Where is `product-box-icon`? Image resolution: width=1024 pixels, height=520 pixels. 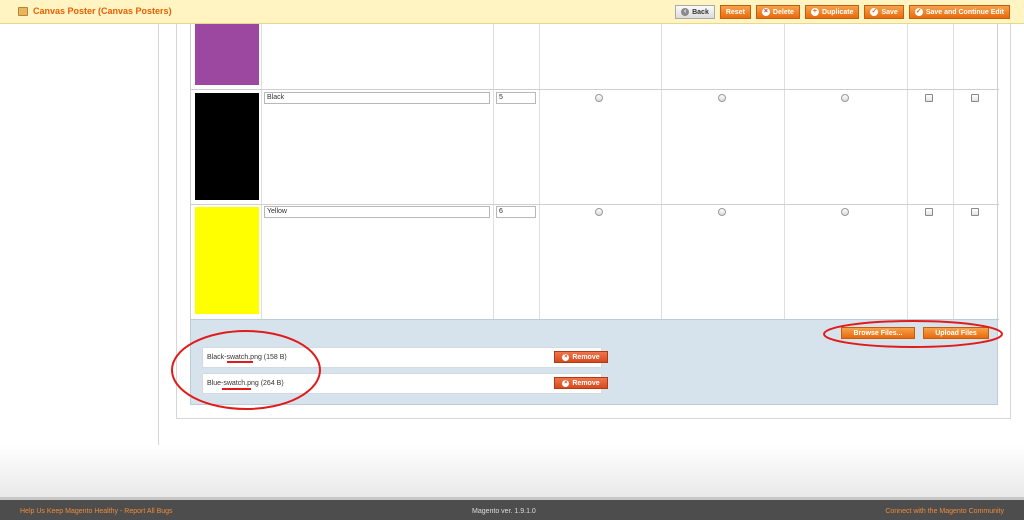
product-box-icon is located at coordinates (23, 11).